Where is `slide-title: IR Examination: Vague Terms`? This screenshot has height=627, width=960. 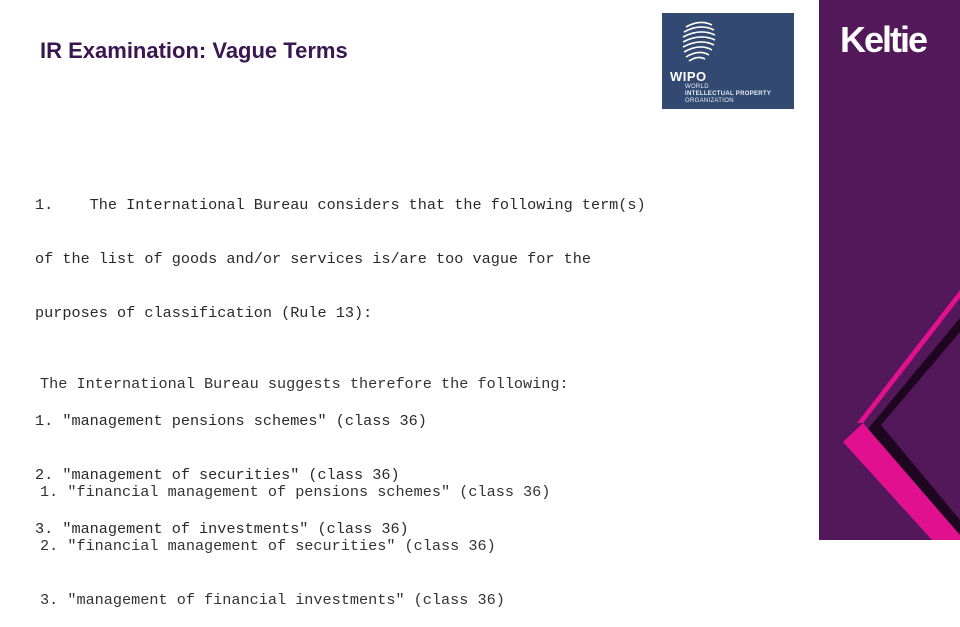 slide-title: IR Examination: Vague Terms is located at coordinates (194, 50).